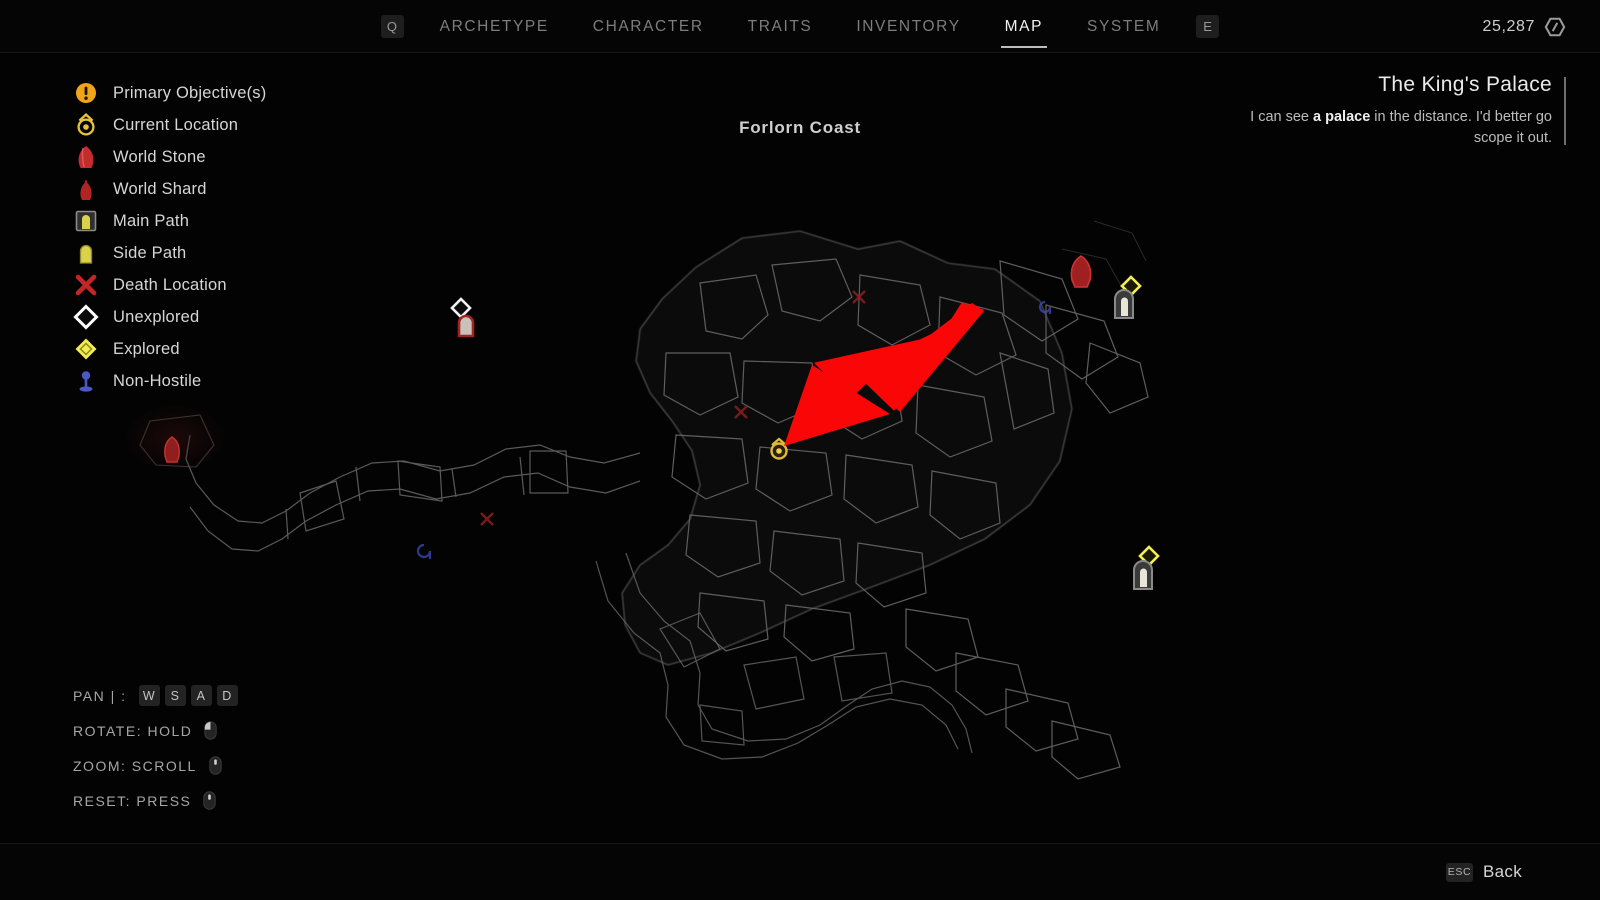  I want to click on control-hint-pan: PAN | : W S A D, so click(155, 695).